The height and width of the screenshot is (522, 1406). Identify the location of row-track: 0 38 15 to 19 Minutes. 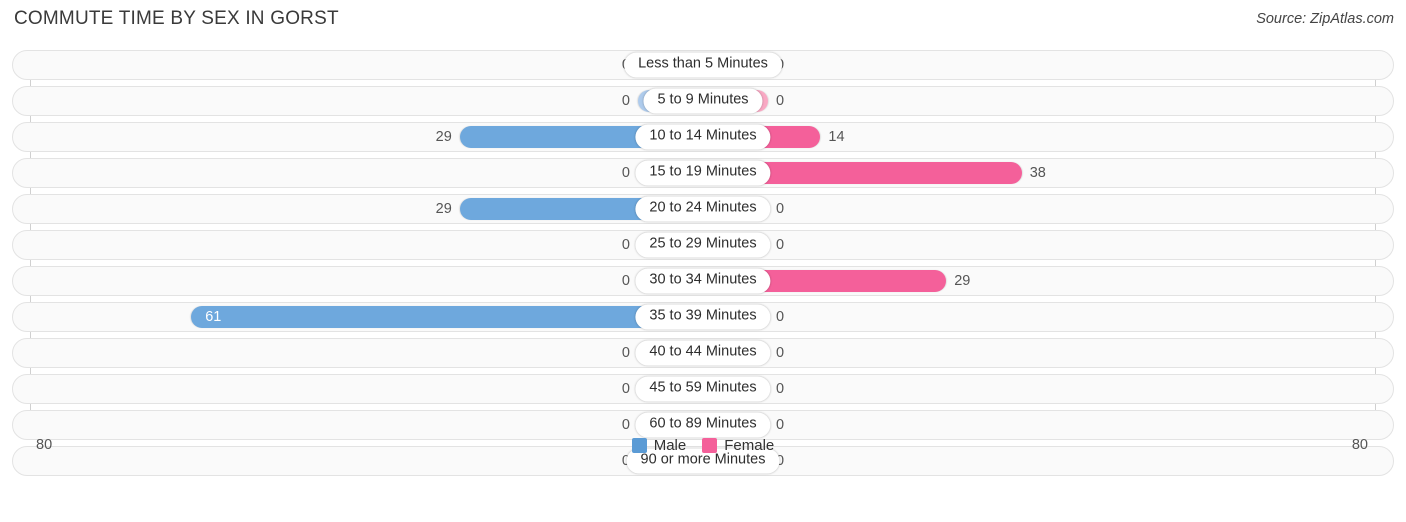
(703, 173).